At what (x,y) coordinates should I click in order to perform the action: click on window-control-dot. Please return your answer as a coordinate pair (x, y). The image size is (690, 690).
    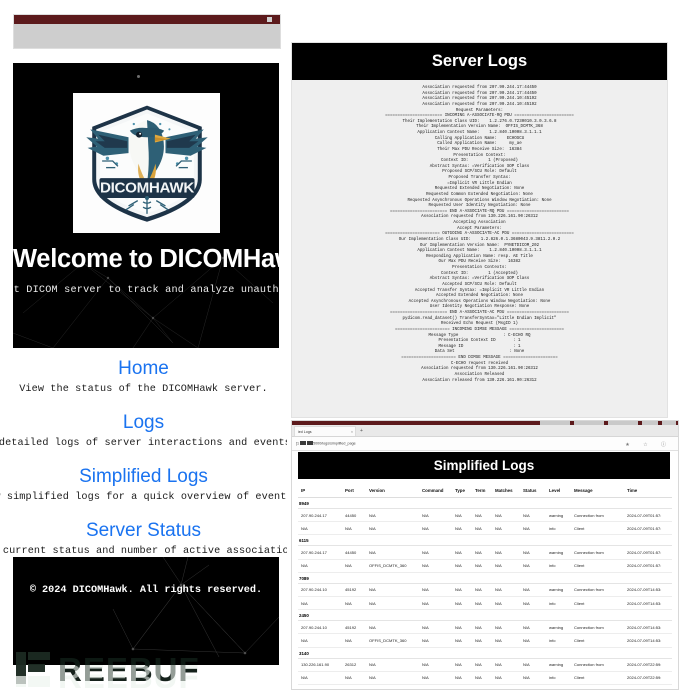
    Looking at the image, I should click on (269, 19).